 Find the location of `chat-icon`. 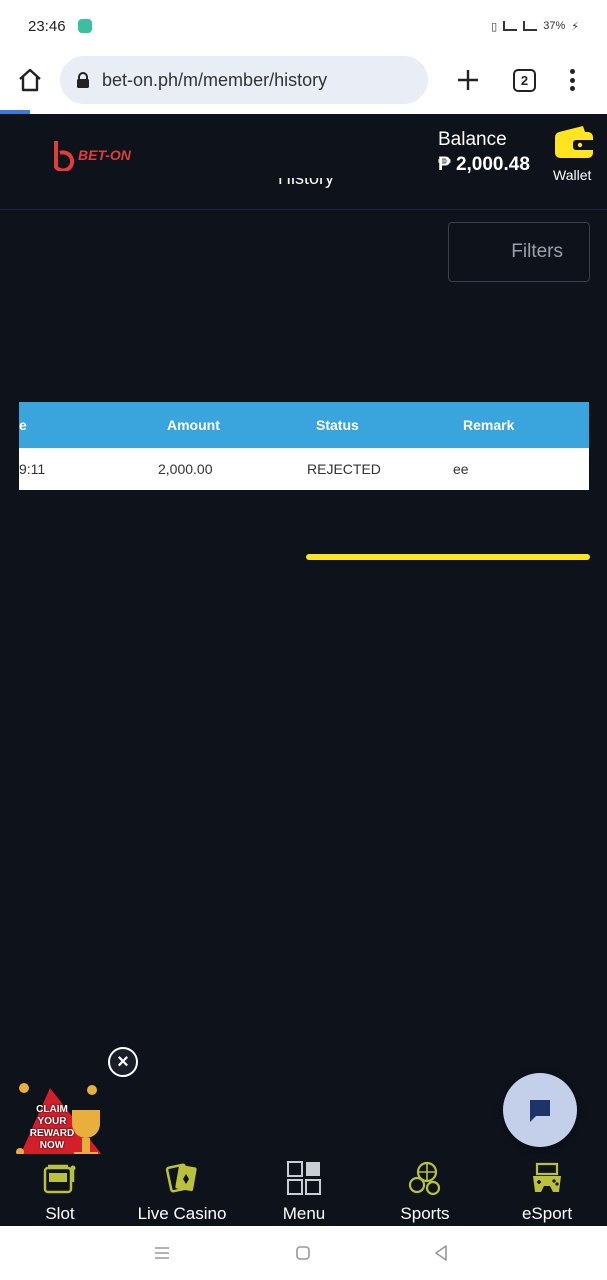

chat-icon is located at coordinates (540, 1111).